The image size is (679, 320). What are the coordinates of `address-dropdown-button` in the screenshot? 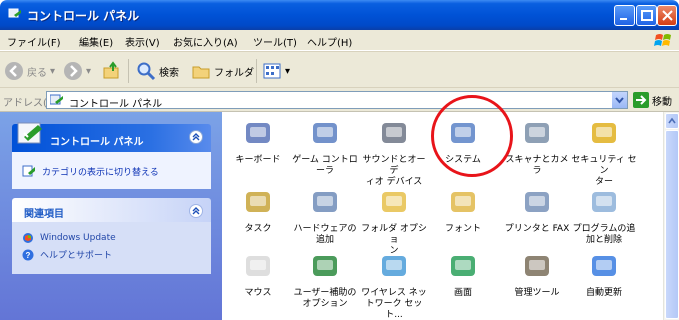 It's located at (619, 100).